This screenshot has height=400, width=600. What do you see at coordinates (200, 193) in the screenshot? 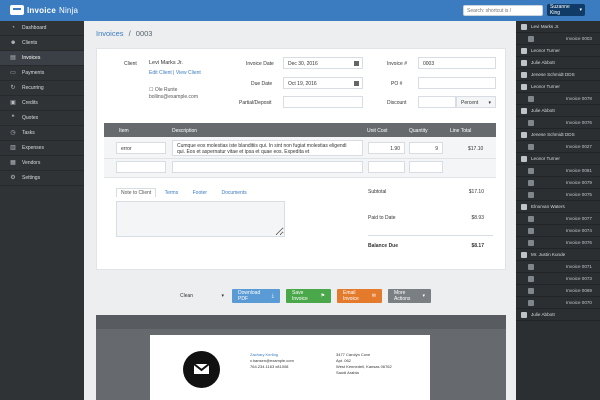
I see `tab-footer: Footer` at bounding box center [200, 193].